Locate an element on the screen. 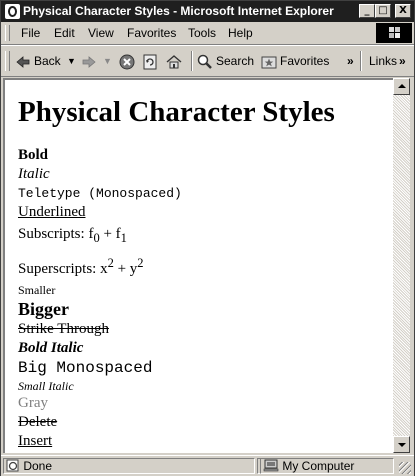 This screenshot has width=415, height=476. status-text-pane: Done is located at coordinates (129, 466).